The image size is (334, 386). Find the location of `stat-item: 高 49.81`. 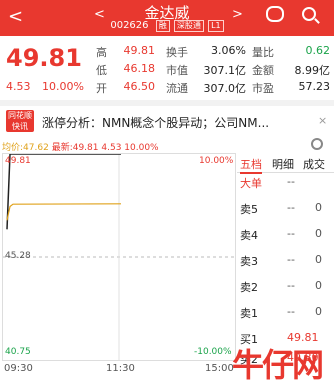

stat-item: 高 49.81 is located at coordinates (125, 52).